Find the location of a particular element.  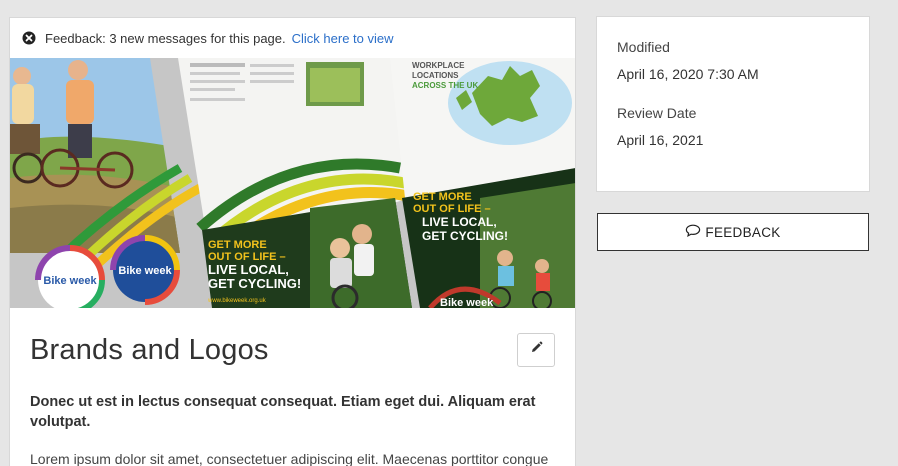

speech-bubble-icon is located at coordinates (693, 232).